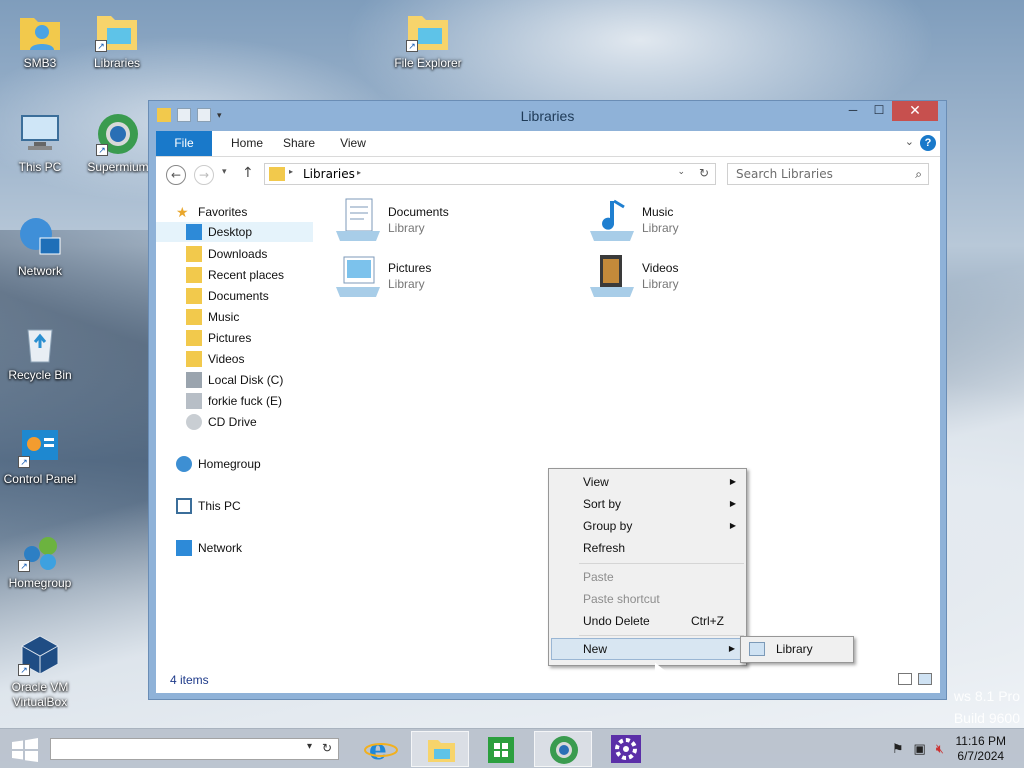 The width and height of the screenshot is (1024, 768). Describe the element at coordinates (647, 526) in the screenshot. I see `menu-item-group-by: Group by ▶` at that location.